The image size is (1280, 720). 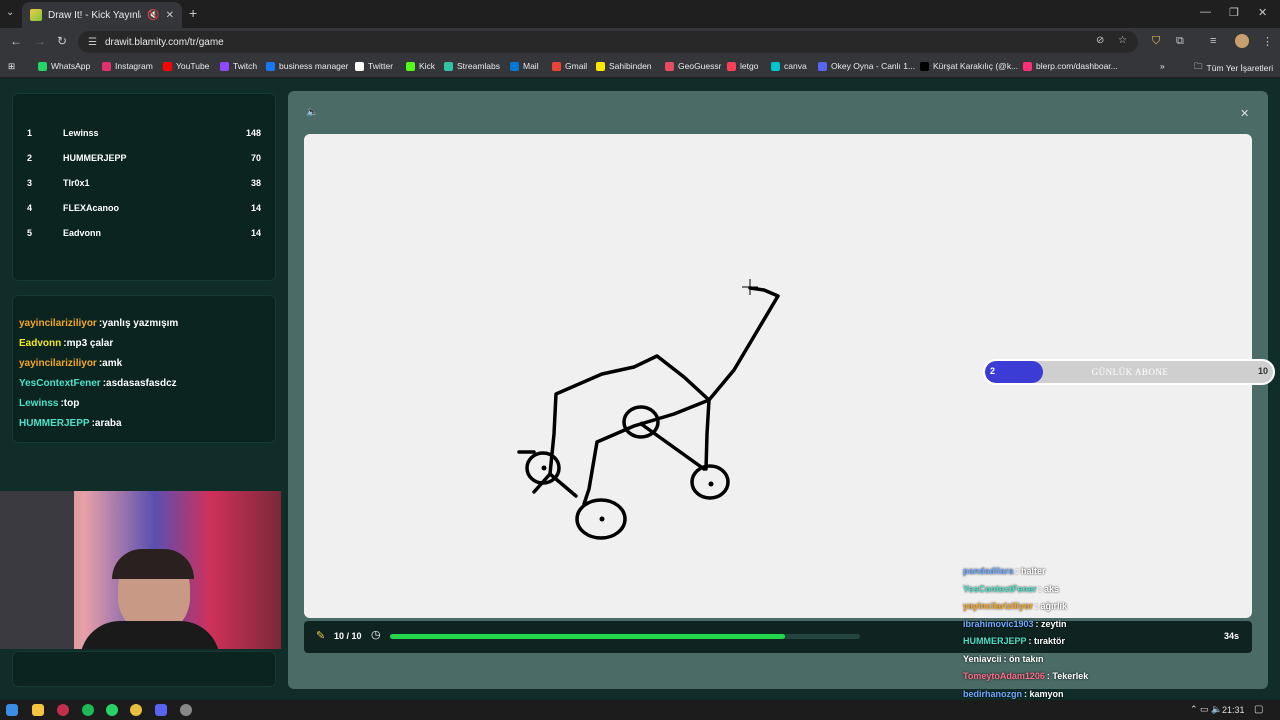 I want to click on bookmark-item: Twitch, so click(x=238, y=66).